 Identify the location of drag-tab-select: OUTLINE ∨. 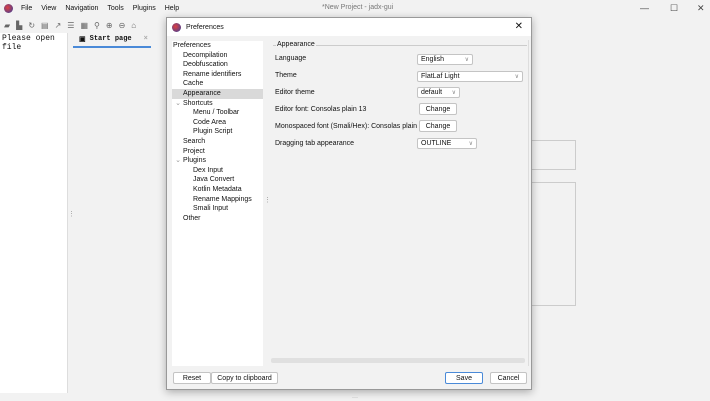
(447, 143).